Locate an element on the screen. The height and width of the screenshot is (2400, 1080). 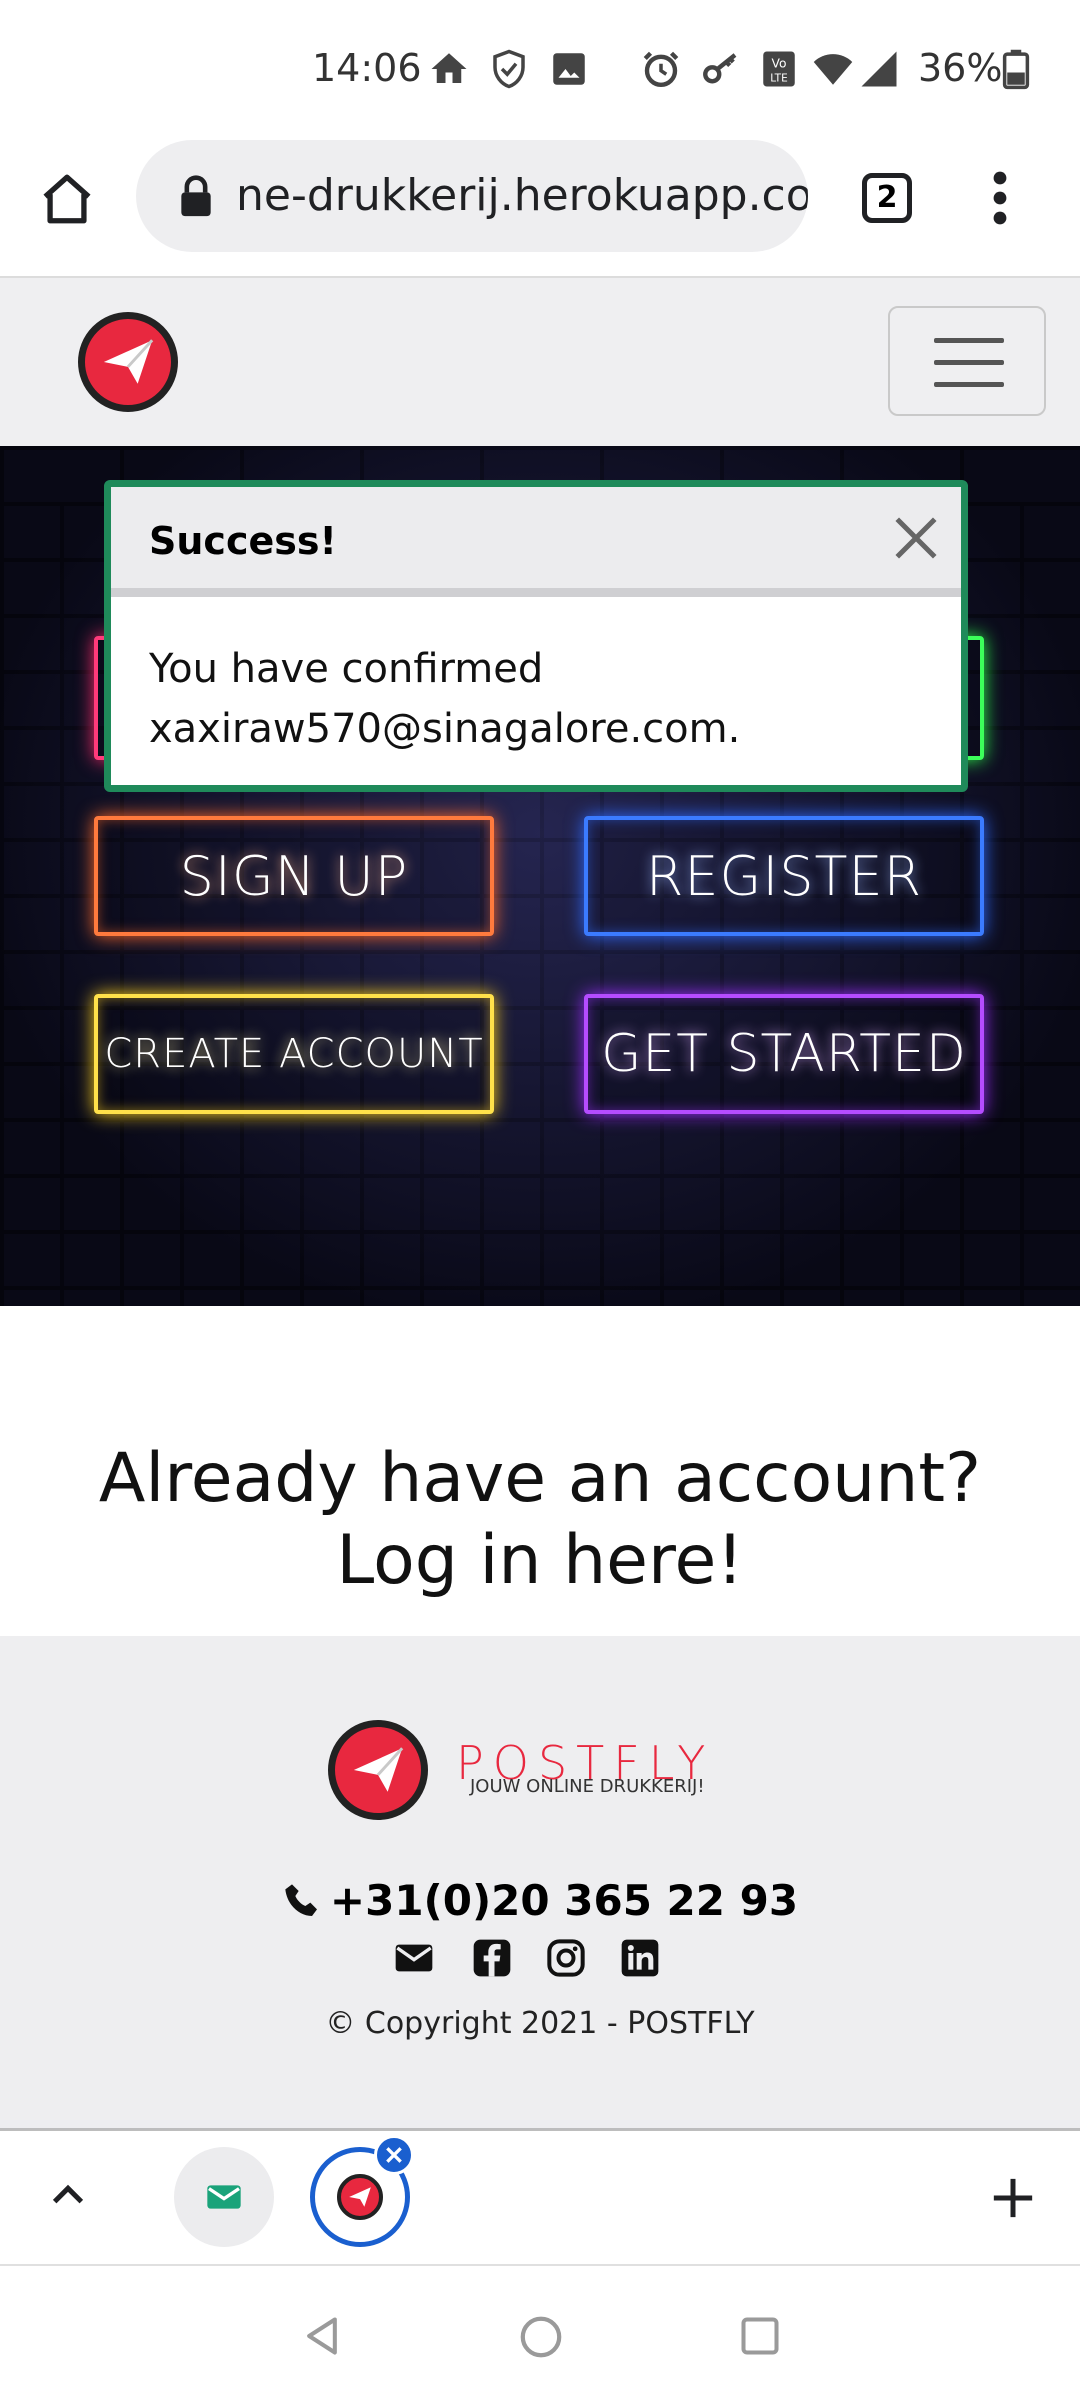
key-icon is located at coordinates (720, 68).